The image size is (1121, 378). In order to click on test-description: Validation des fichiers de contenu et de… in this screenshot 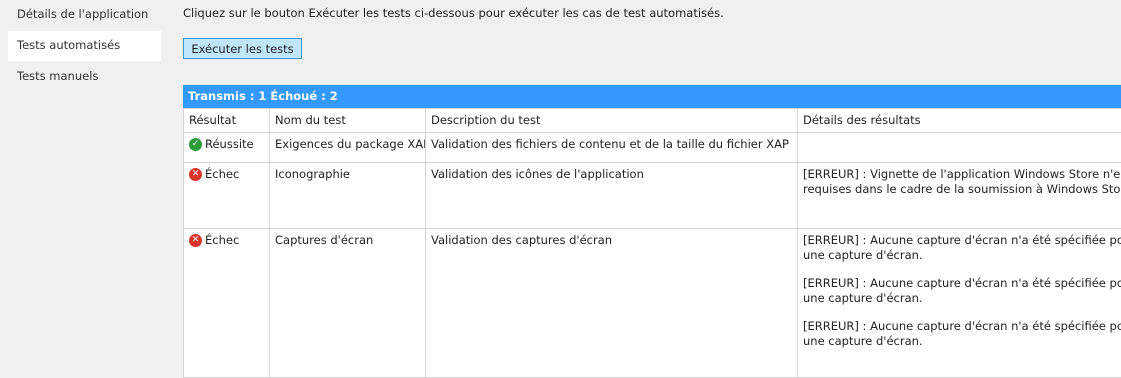, I will do `click(612, 148)`.